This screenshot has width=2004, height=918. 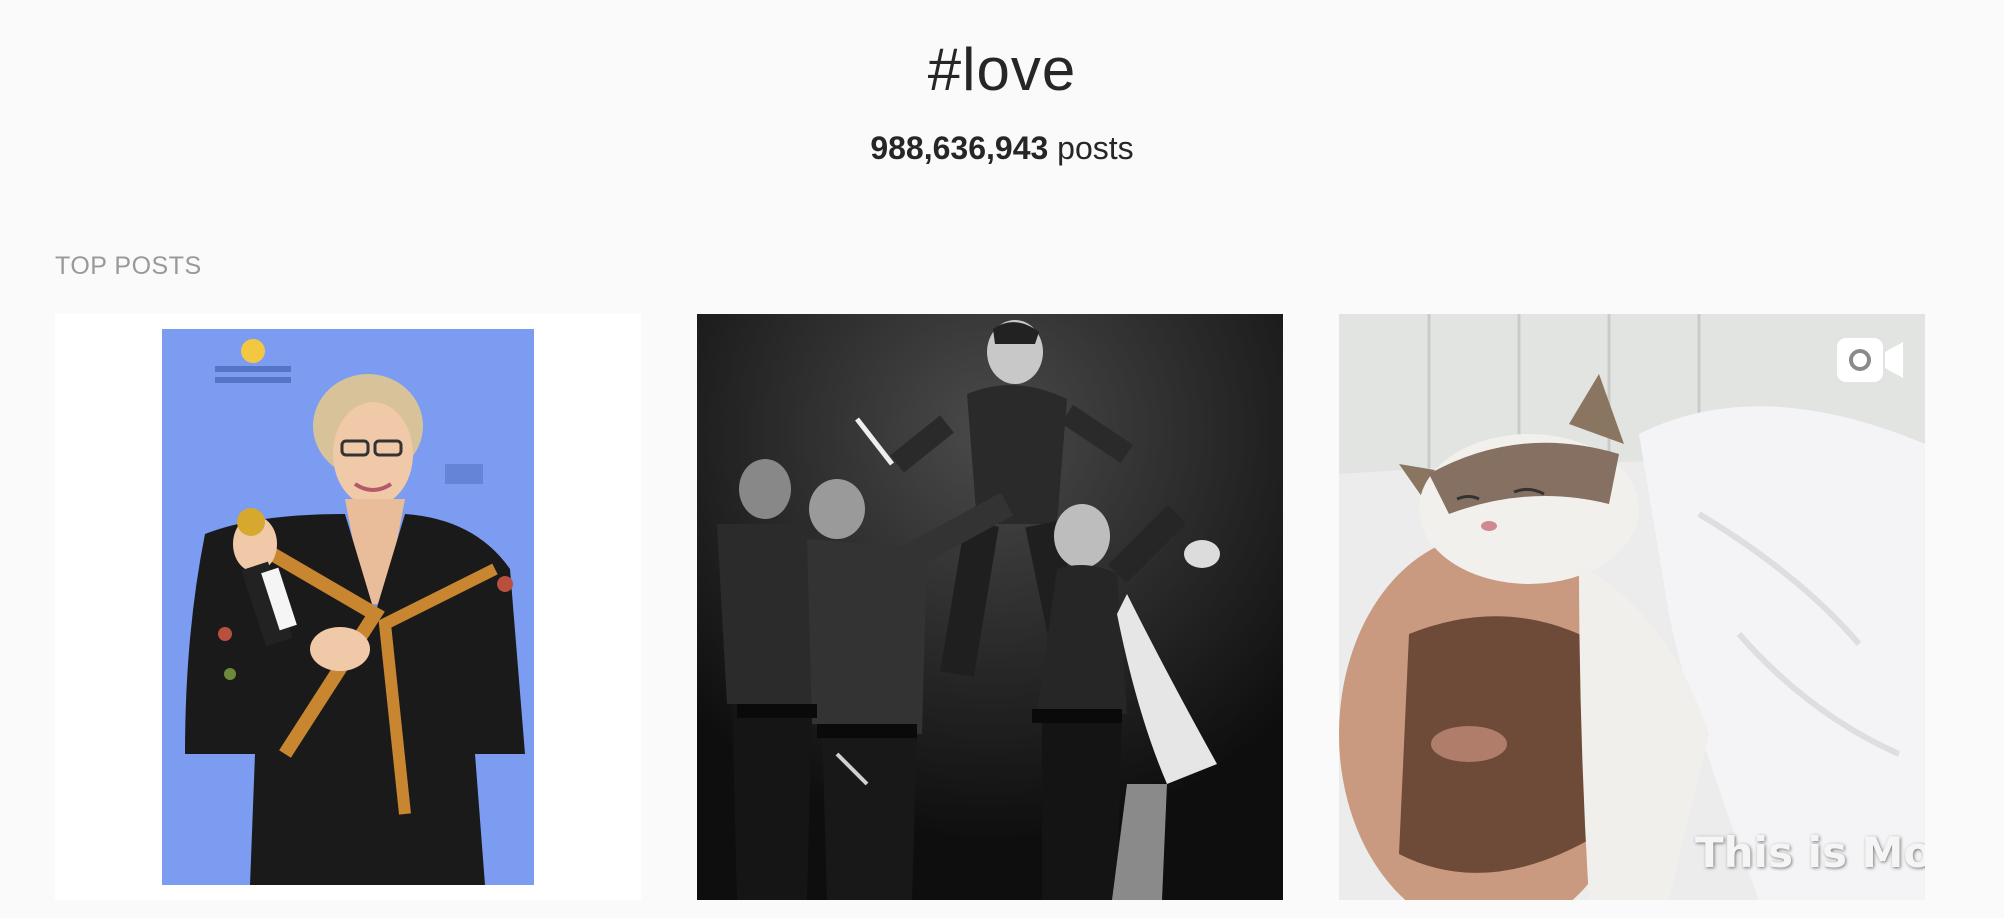 I want to click on video-overlay-text: This is Mo, so click(x=1810, y=852).